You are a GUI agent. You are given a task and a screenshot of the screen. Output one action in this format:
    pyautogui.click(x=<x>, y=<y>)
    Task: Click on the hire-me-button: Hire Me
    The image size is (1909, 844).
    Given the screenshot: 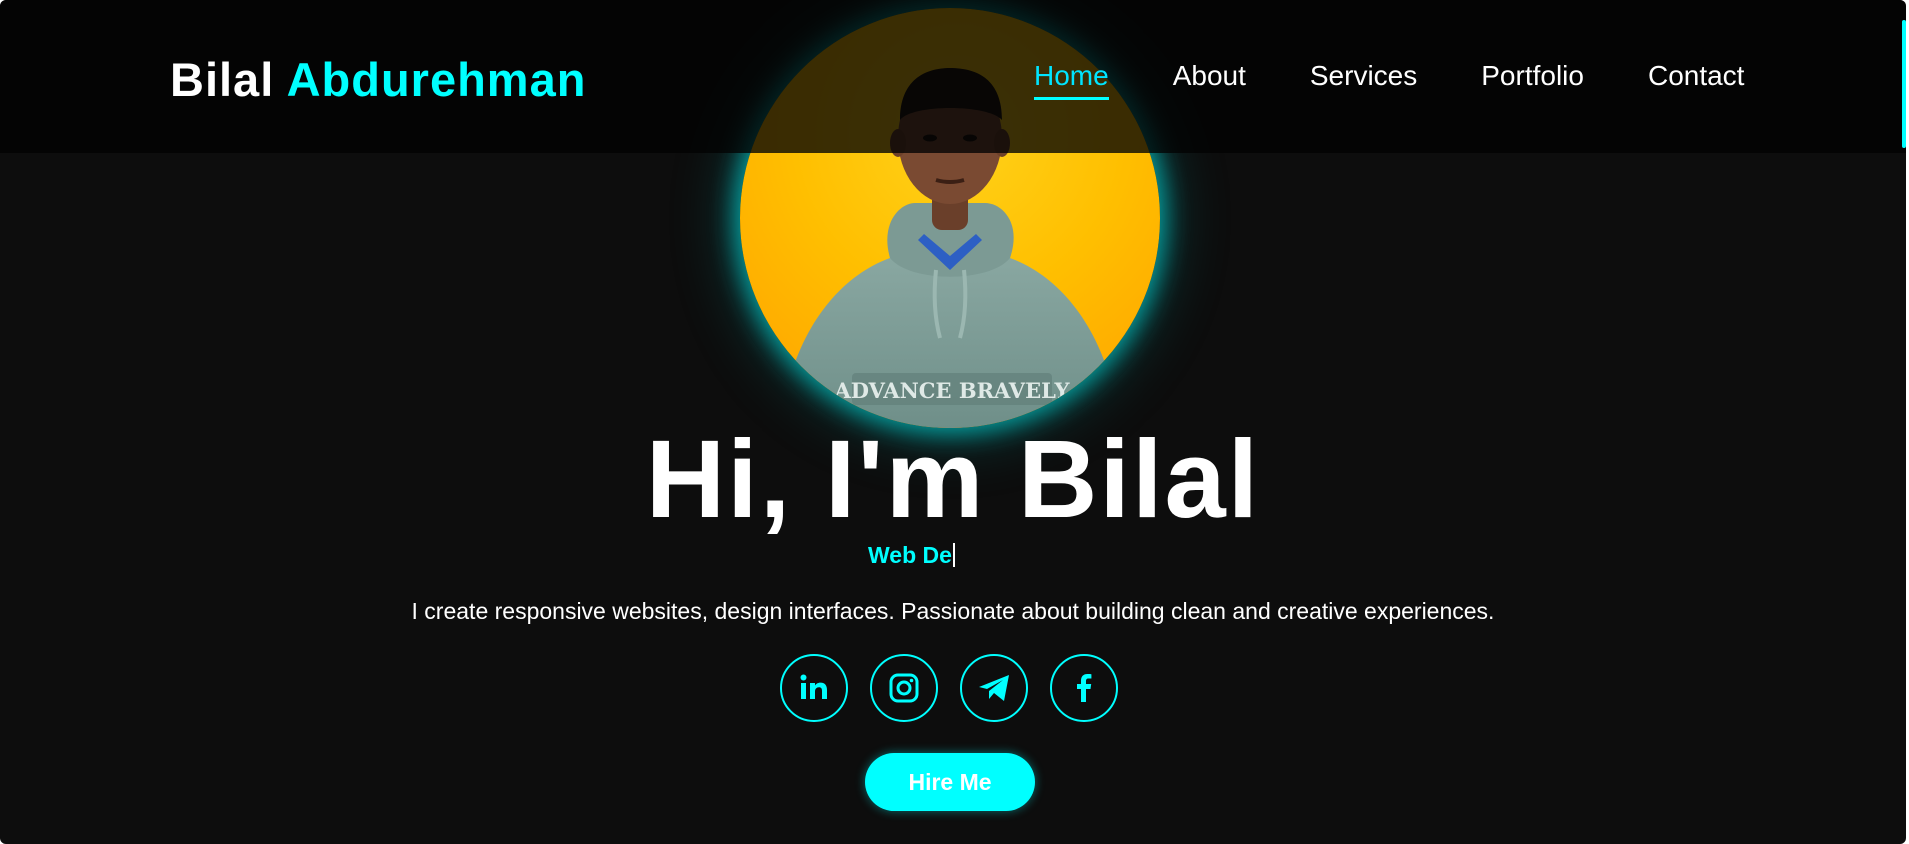 What is the action you would take?
    pyautogui.click(x=950, y=782)
    